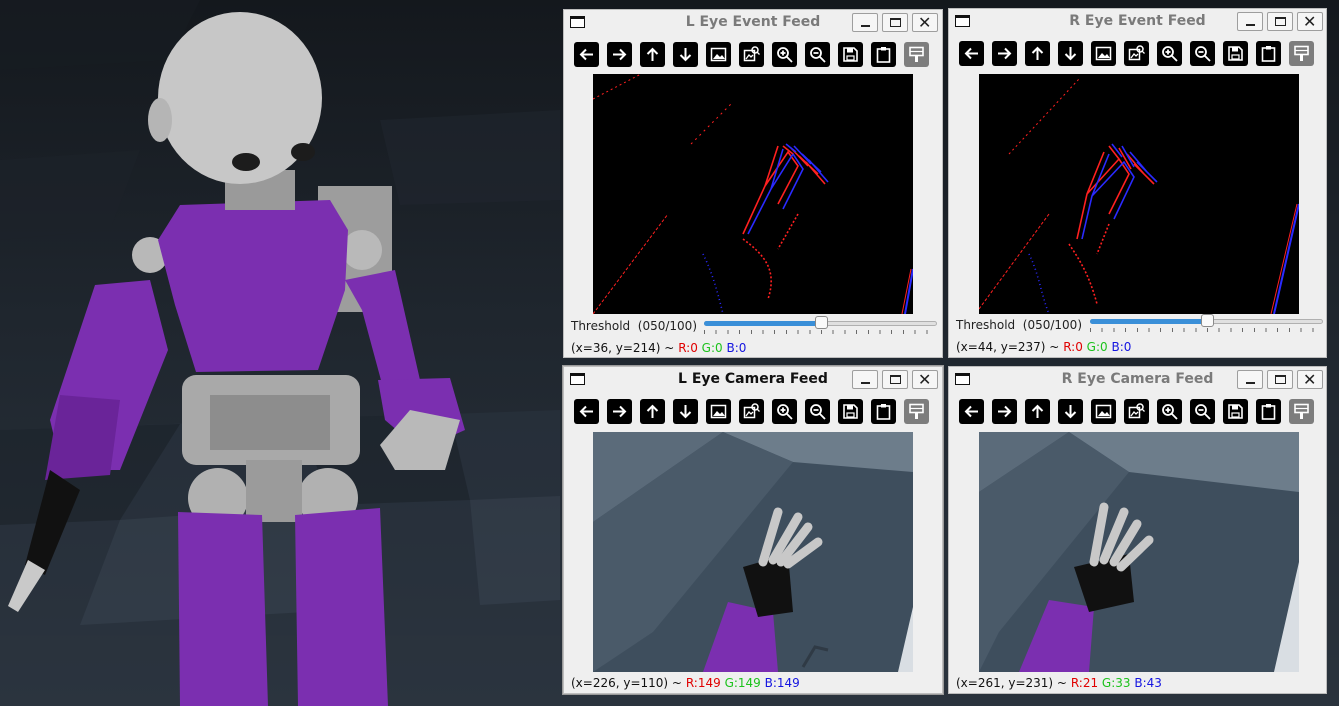  I want to click on arrow-up-icon, so click(652, 411).